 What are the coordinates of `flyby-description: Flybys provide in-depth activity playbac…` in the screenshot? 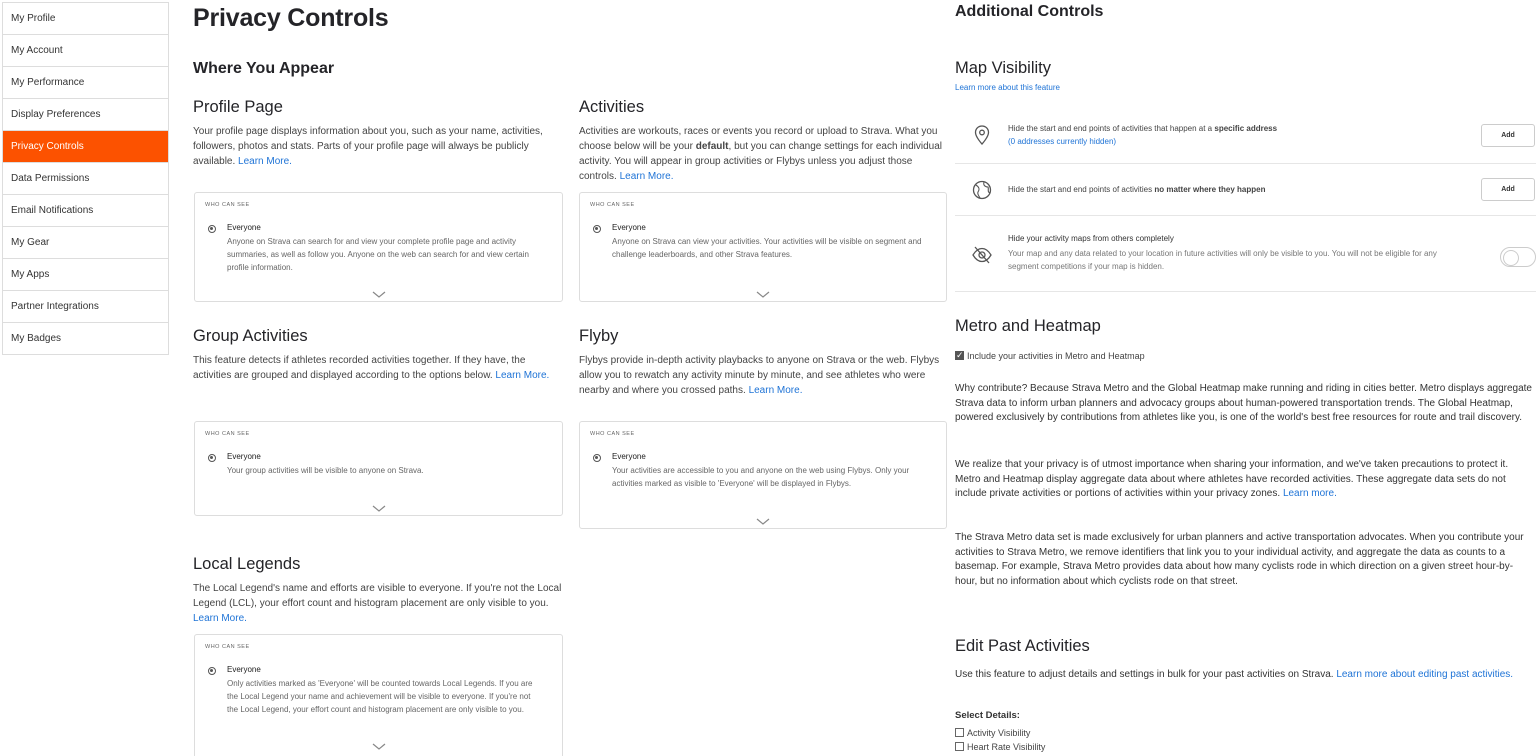 It's located at (759, 375).